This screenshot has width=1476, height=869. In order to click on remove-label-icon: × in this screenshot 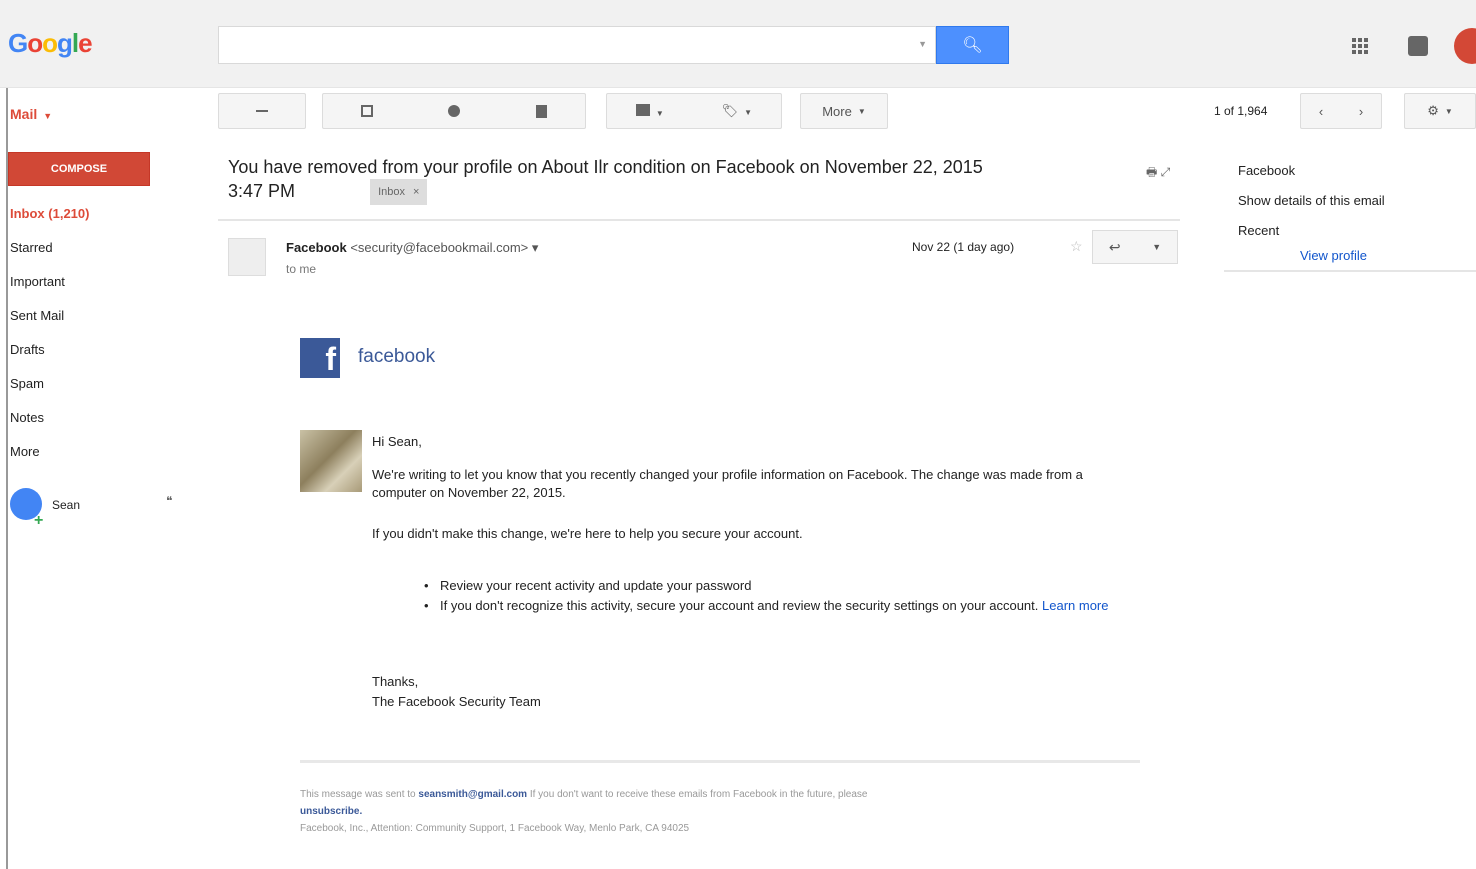, I will do `click(416, 192)`.